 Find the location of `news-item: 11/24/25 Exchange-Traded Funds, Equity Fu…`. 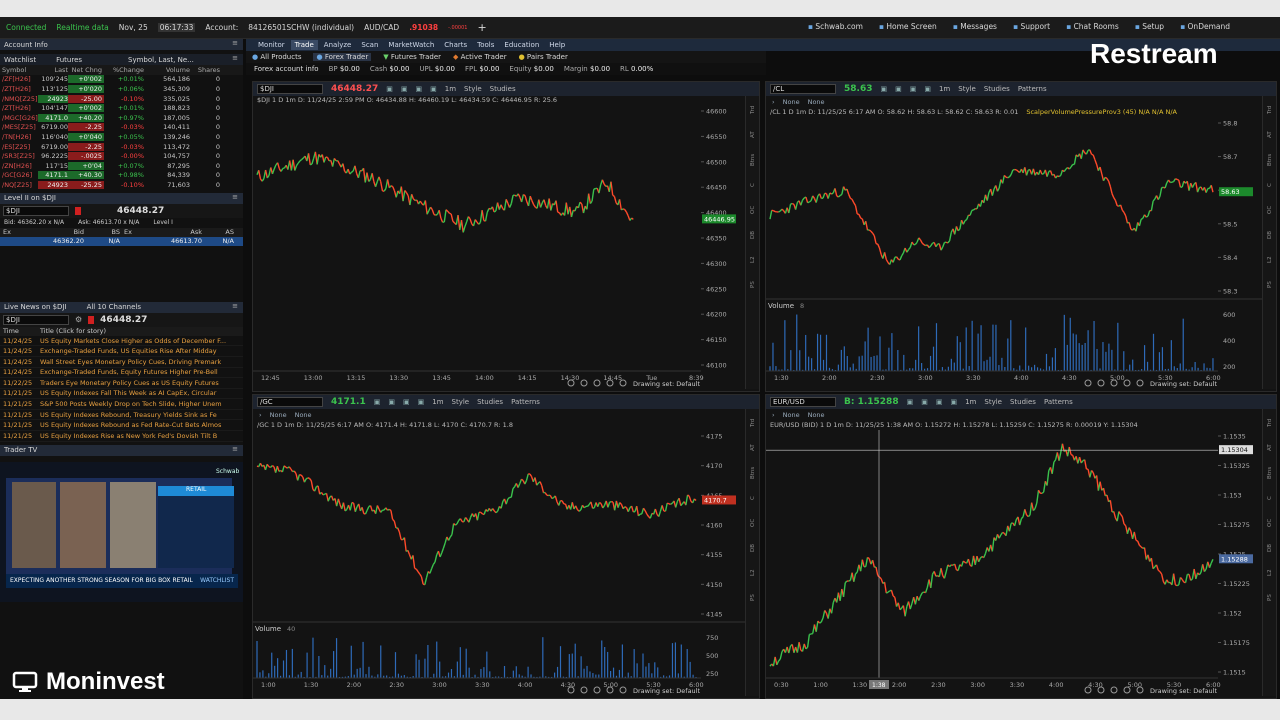

news-item: 11/24/25 Exchange-Traded Funds, Equity Fu… is located at coordinates (121, 373).